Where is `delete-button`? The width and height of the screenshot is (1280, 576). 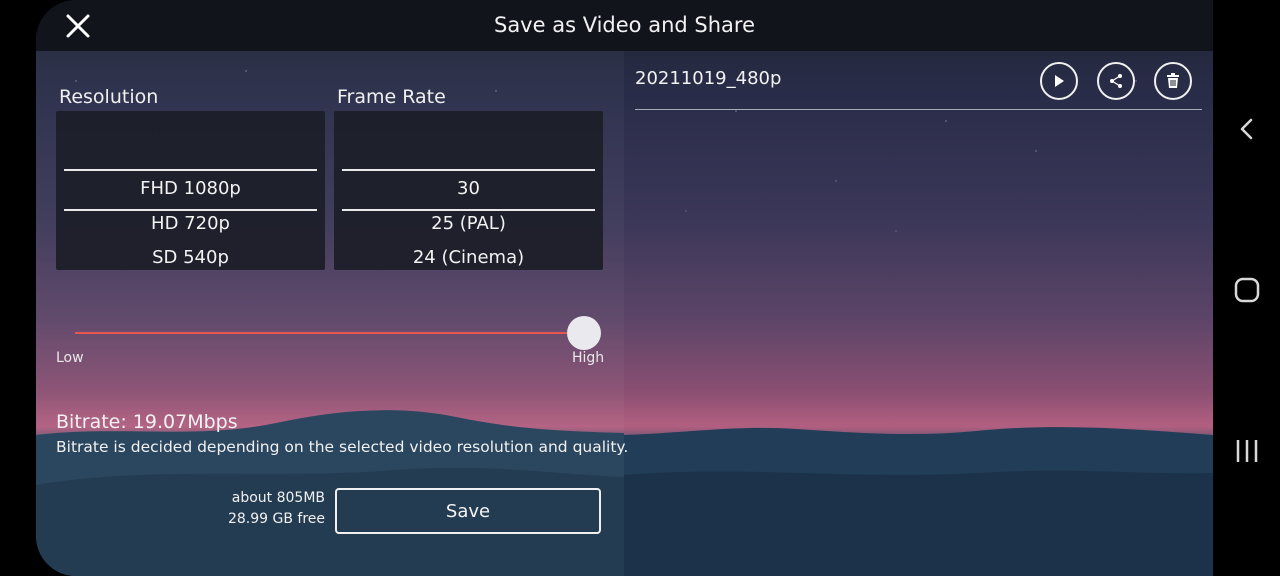
delete-button is located at coordinates (1173, 81).